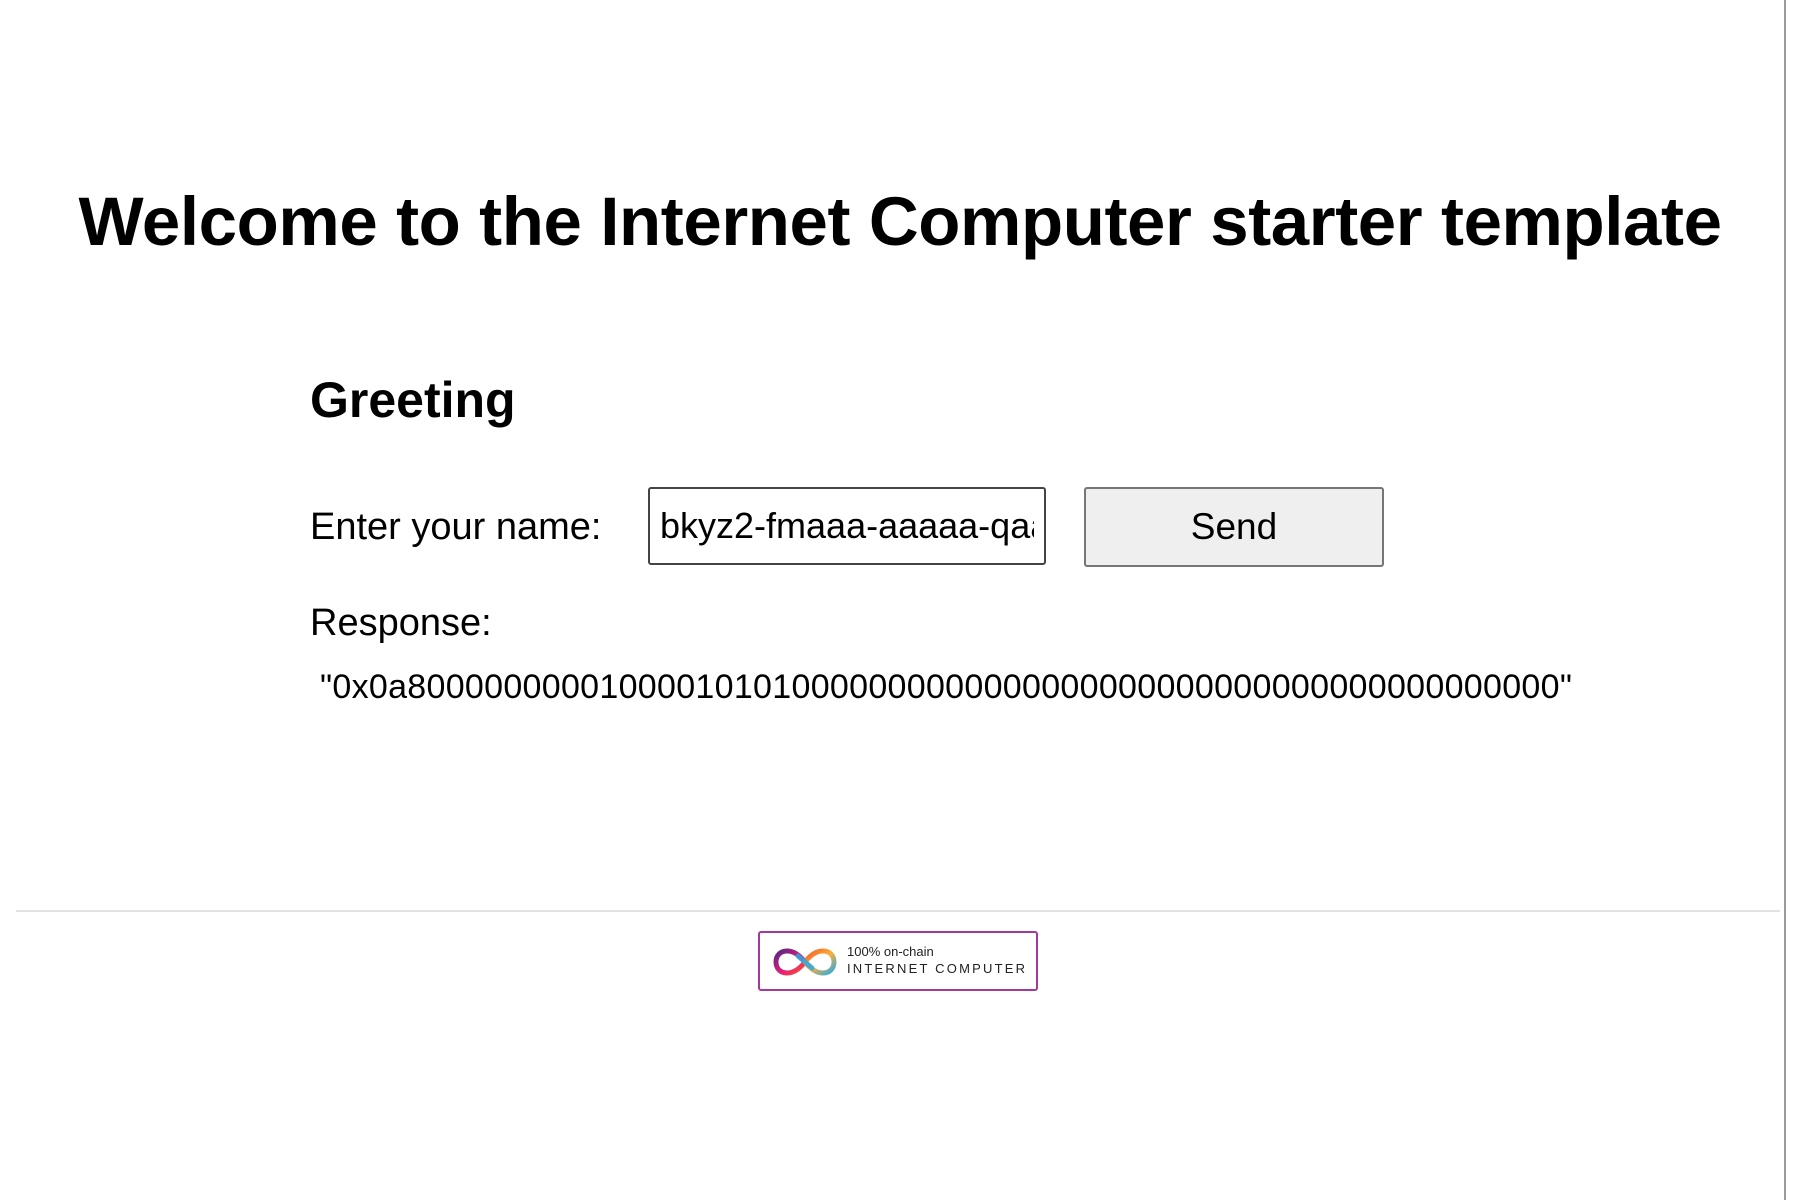 Image resolution: width=1800 pixels, height=1200 pixels. What do you see at coordinates (890, 951) in the screenshot?
I see `badge-tagline: 100% on-chain` at bounding box center [890, 951].